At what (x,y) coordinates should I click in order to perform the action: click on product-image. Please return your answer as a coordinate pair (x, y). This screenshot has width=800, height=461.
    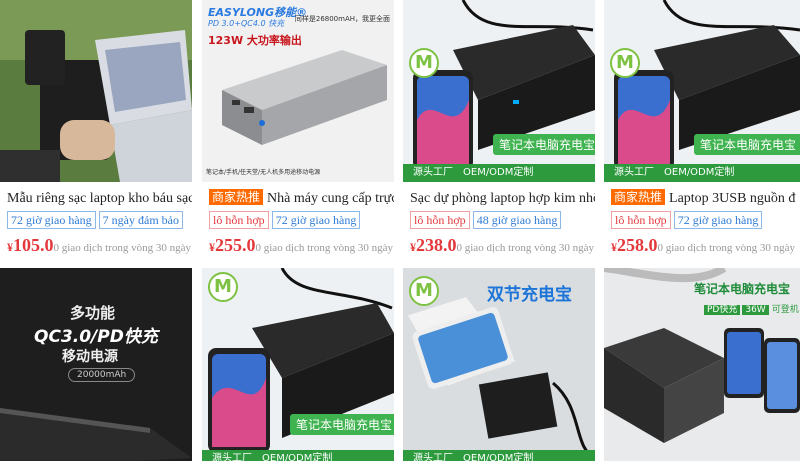
    Looking at the image, I should click on (96, 91).